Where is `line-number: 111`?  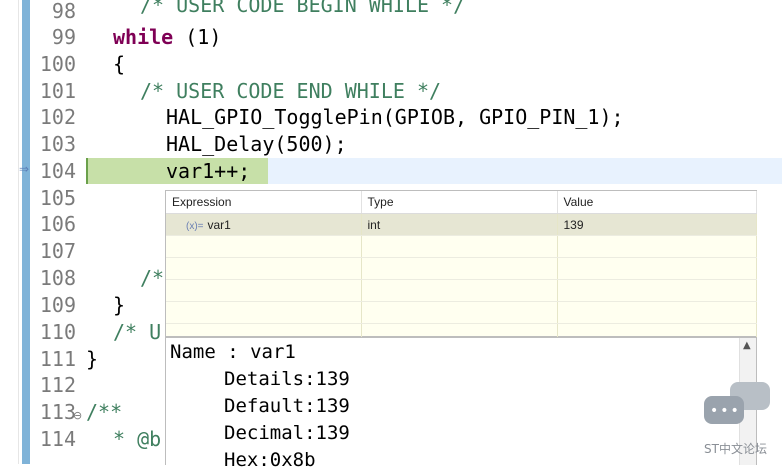
line-number: 111 is located at coordinates (57, 359).